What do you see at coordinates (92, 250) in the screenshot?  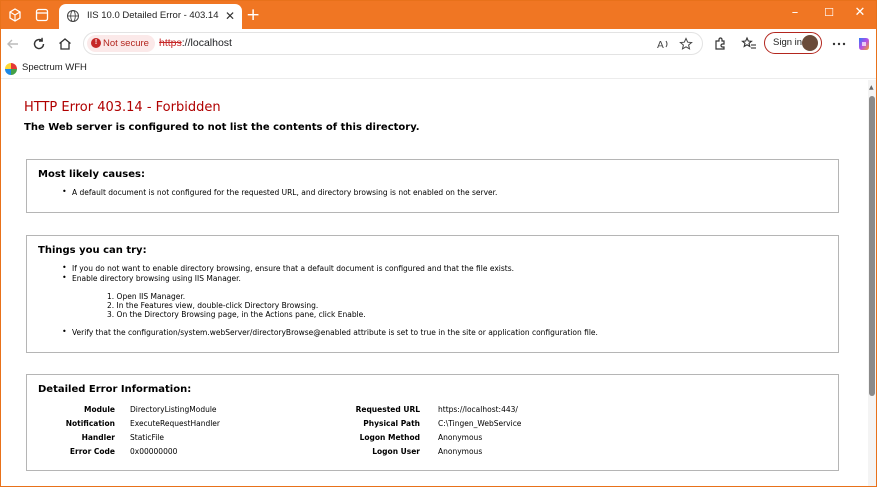 I see `try-heading: Things you can try:` at bounding box center [92, 250].